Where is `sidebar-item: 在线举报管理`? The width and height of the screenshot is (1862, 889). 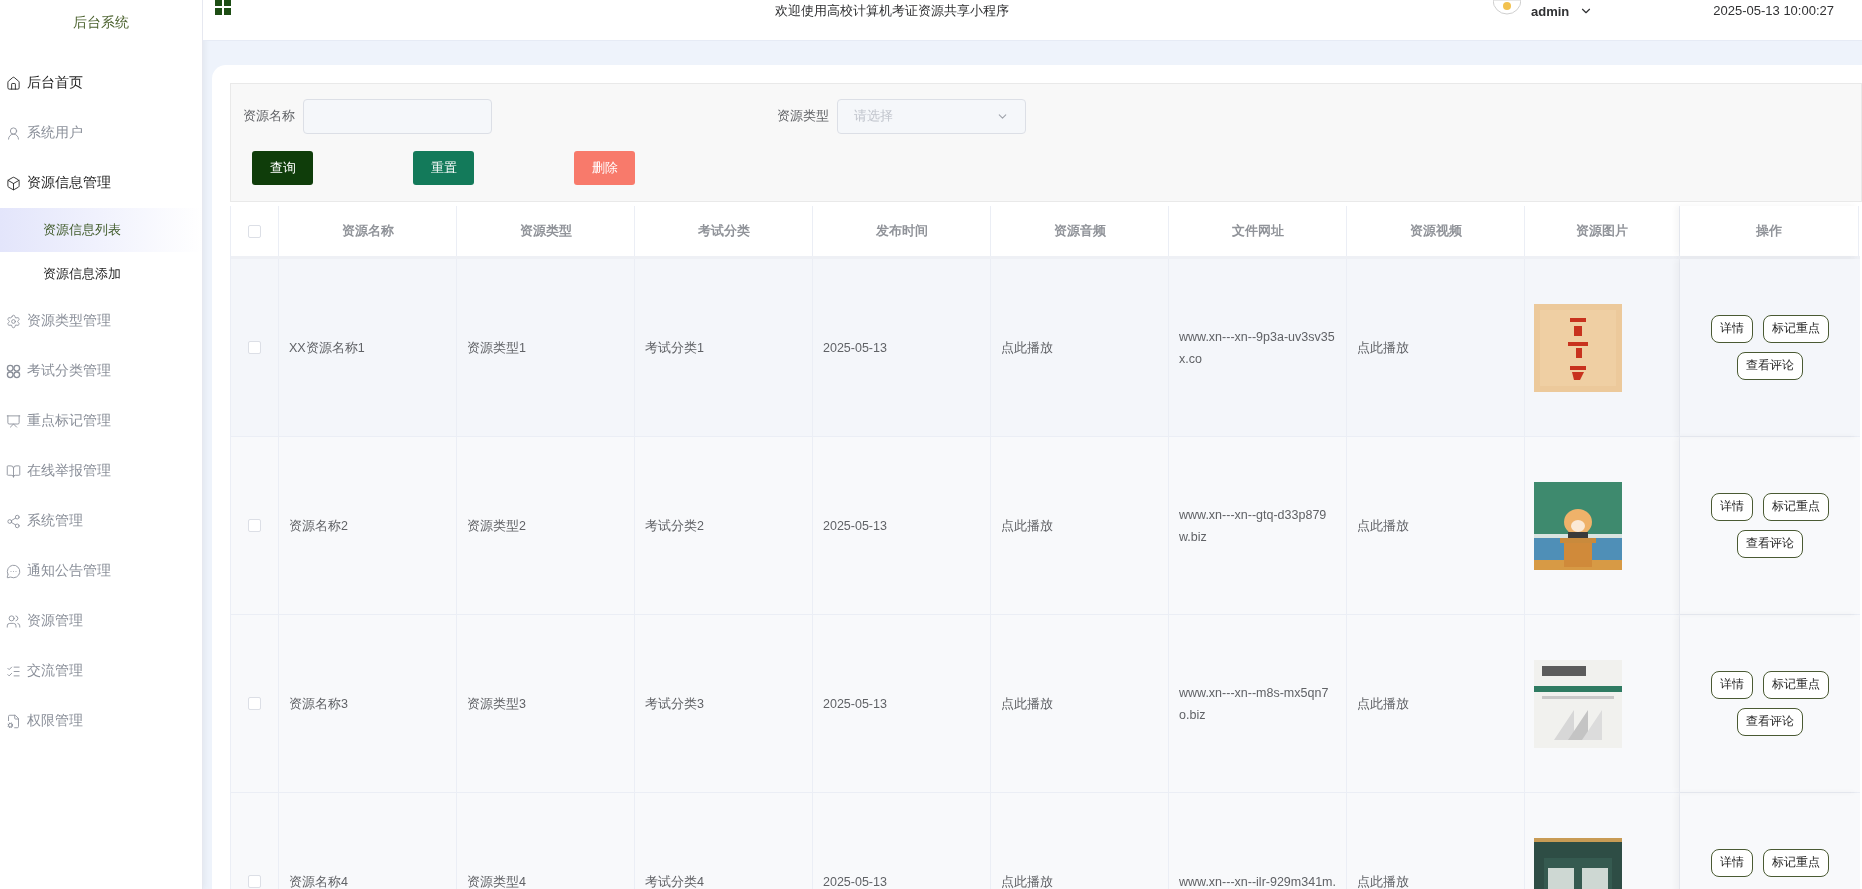 sidebar-item: 在线举报管理 is located at coordinates (101, 471).